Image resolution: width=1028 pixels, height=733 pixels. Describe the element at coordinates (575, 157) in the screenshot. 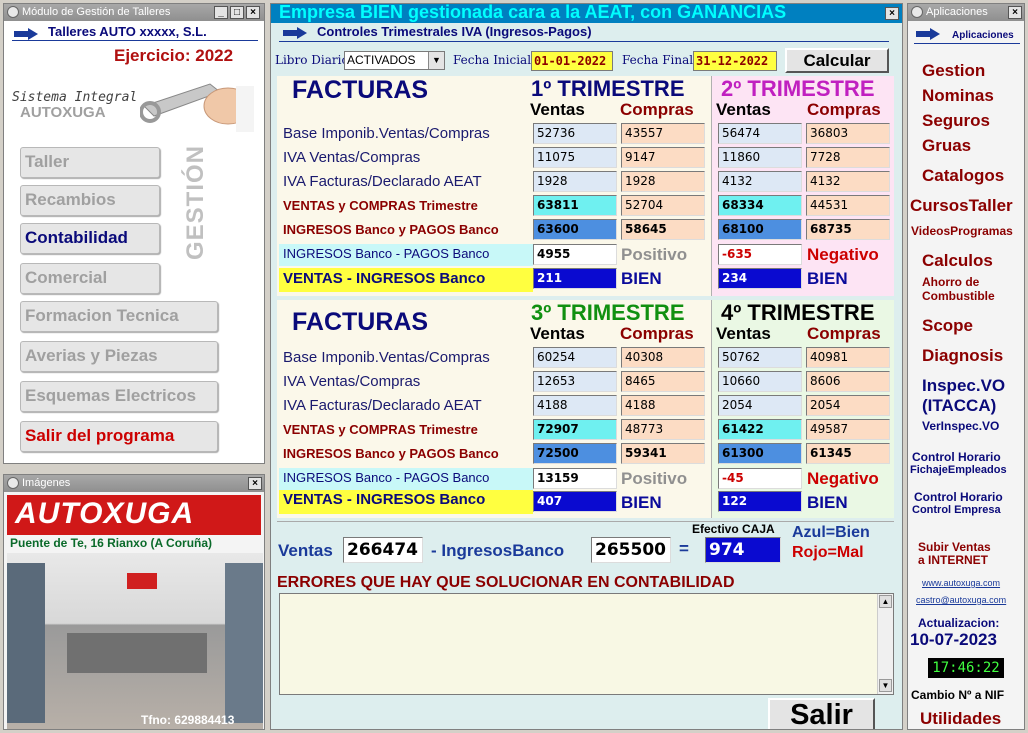

I see `q1-ventas-iva: 11075` at that location.